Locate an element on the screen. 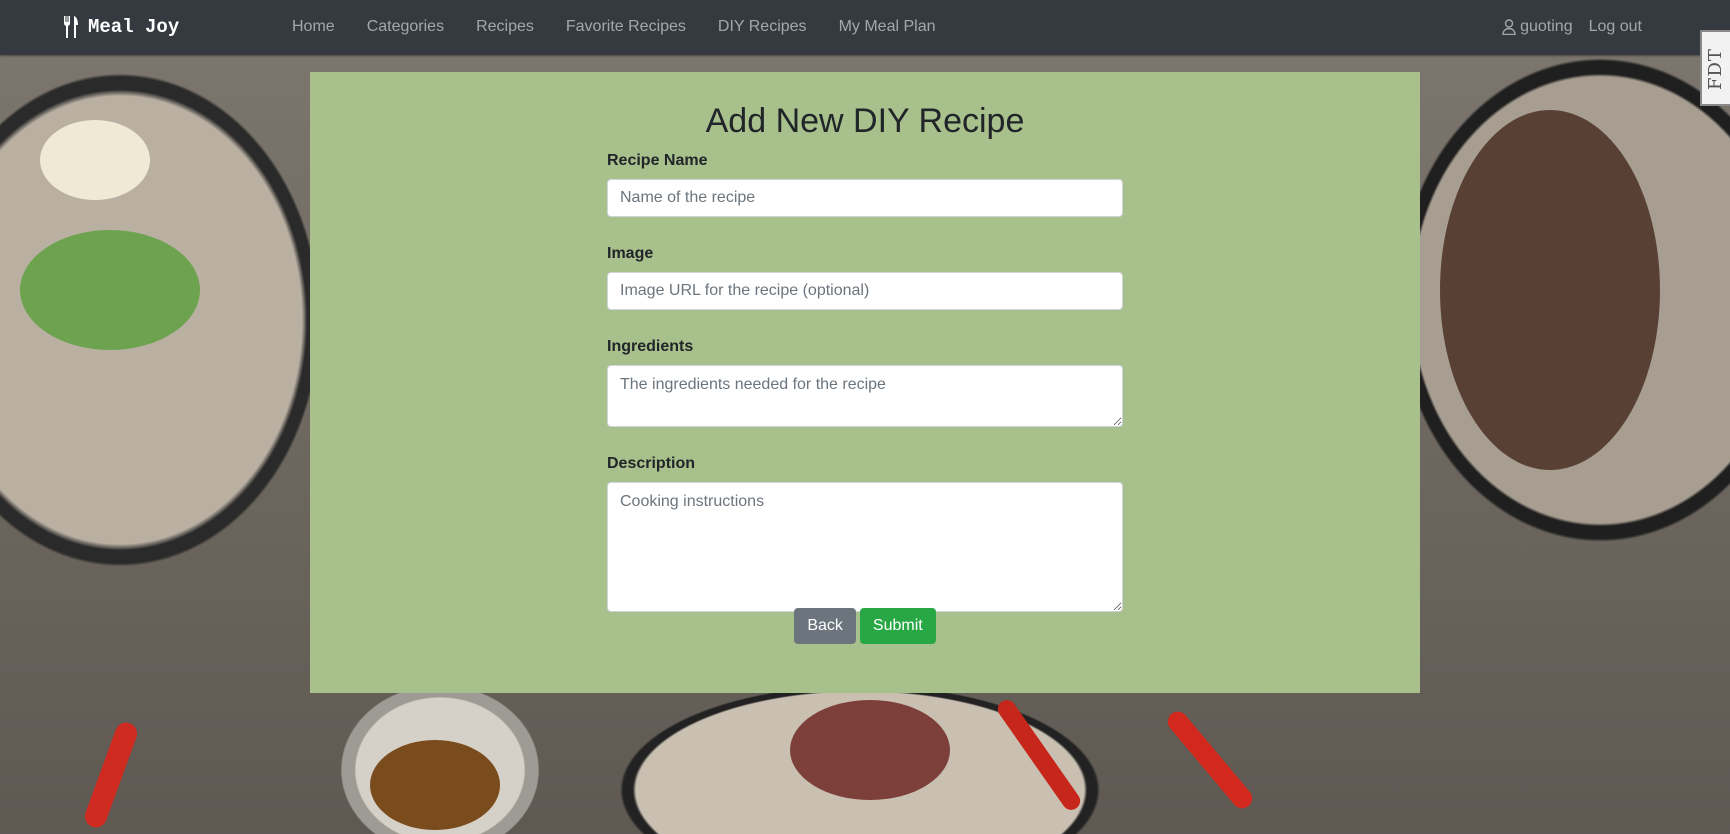  user-icon is located at coordinates (1509, 27).